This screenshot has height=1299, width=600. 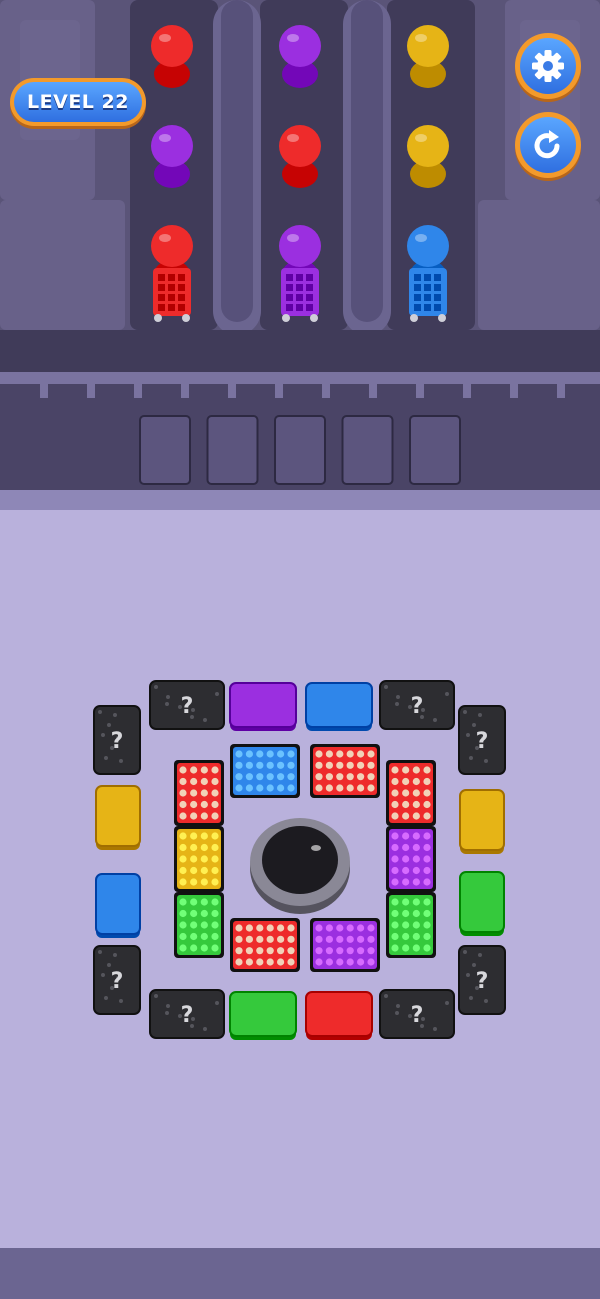 I want to click on top-mystery-left: ?, so click(x=187, y=705).